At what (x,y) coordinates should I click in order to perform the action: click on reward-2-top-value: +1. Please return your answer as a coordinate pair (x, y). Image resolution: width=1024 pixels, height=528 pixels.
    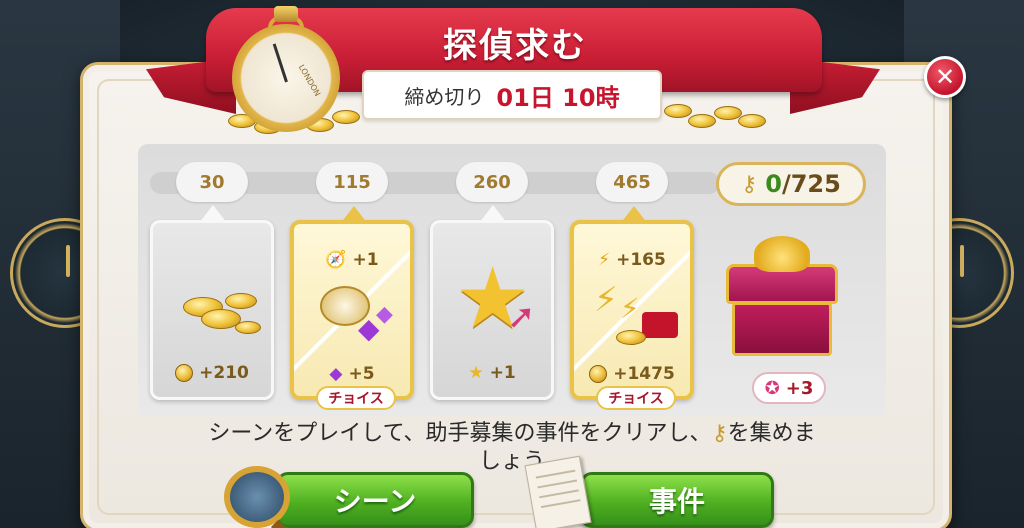
    Looking at the image, I should click on (365, 260).